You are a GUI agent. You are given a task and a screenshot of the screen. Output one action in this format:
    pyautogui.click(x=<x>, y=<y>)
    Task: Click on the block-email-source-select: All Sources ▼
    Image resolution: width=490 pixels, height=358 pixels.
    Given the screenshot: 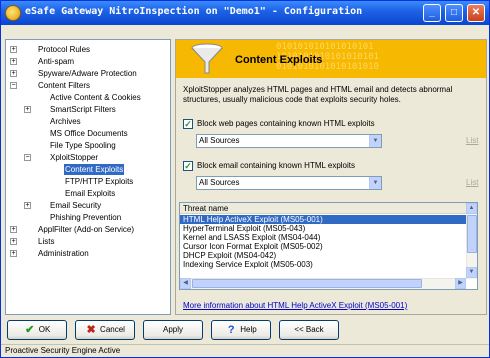 What is the action you would take?
    pyautogui.click(x=289, y=183)
    